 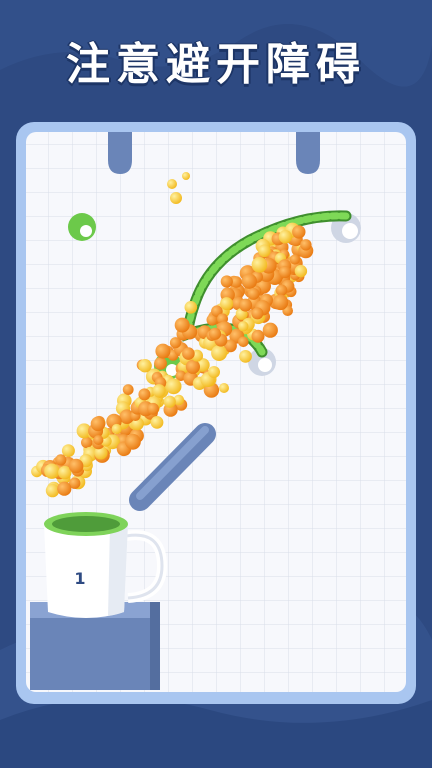 I want to click on peg-top-left, so click(x=82, y=227).